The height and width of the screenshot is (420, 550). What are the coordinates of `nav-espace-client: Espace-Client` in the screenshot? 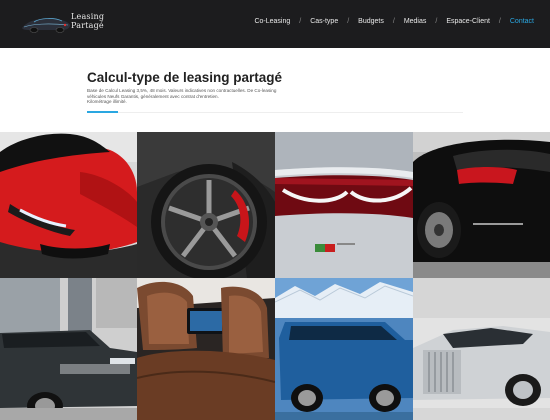 It's located at (468, 21).